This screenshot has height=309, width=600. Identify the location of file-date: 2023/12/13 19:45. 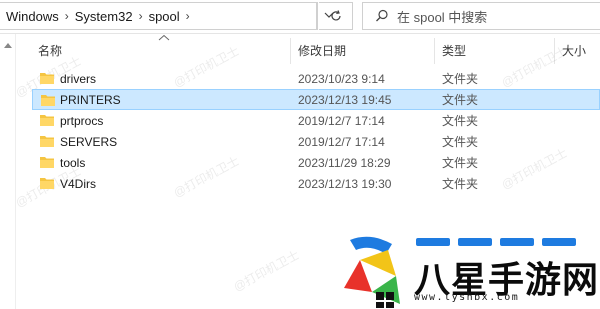
(345, 99).